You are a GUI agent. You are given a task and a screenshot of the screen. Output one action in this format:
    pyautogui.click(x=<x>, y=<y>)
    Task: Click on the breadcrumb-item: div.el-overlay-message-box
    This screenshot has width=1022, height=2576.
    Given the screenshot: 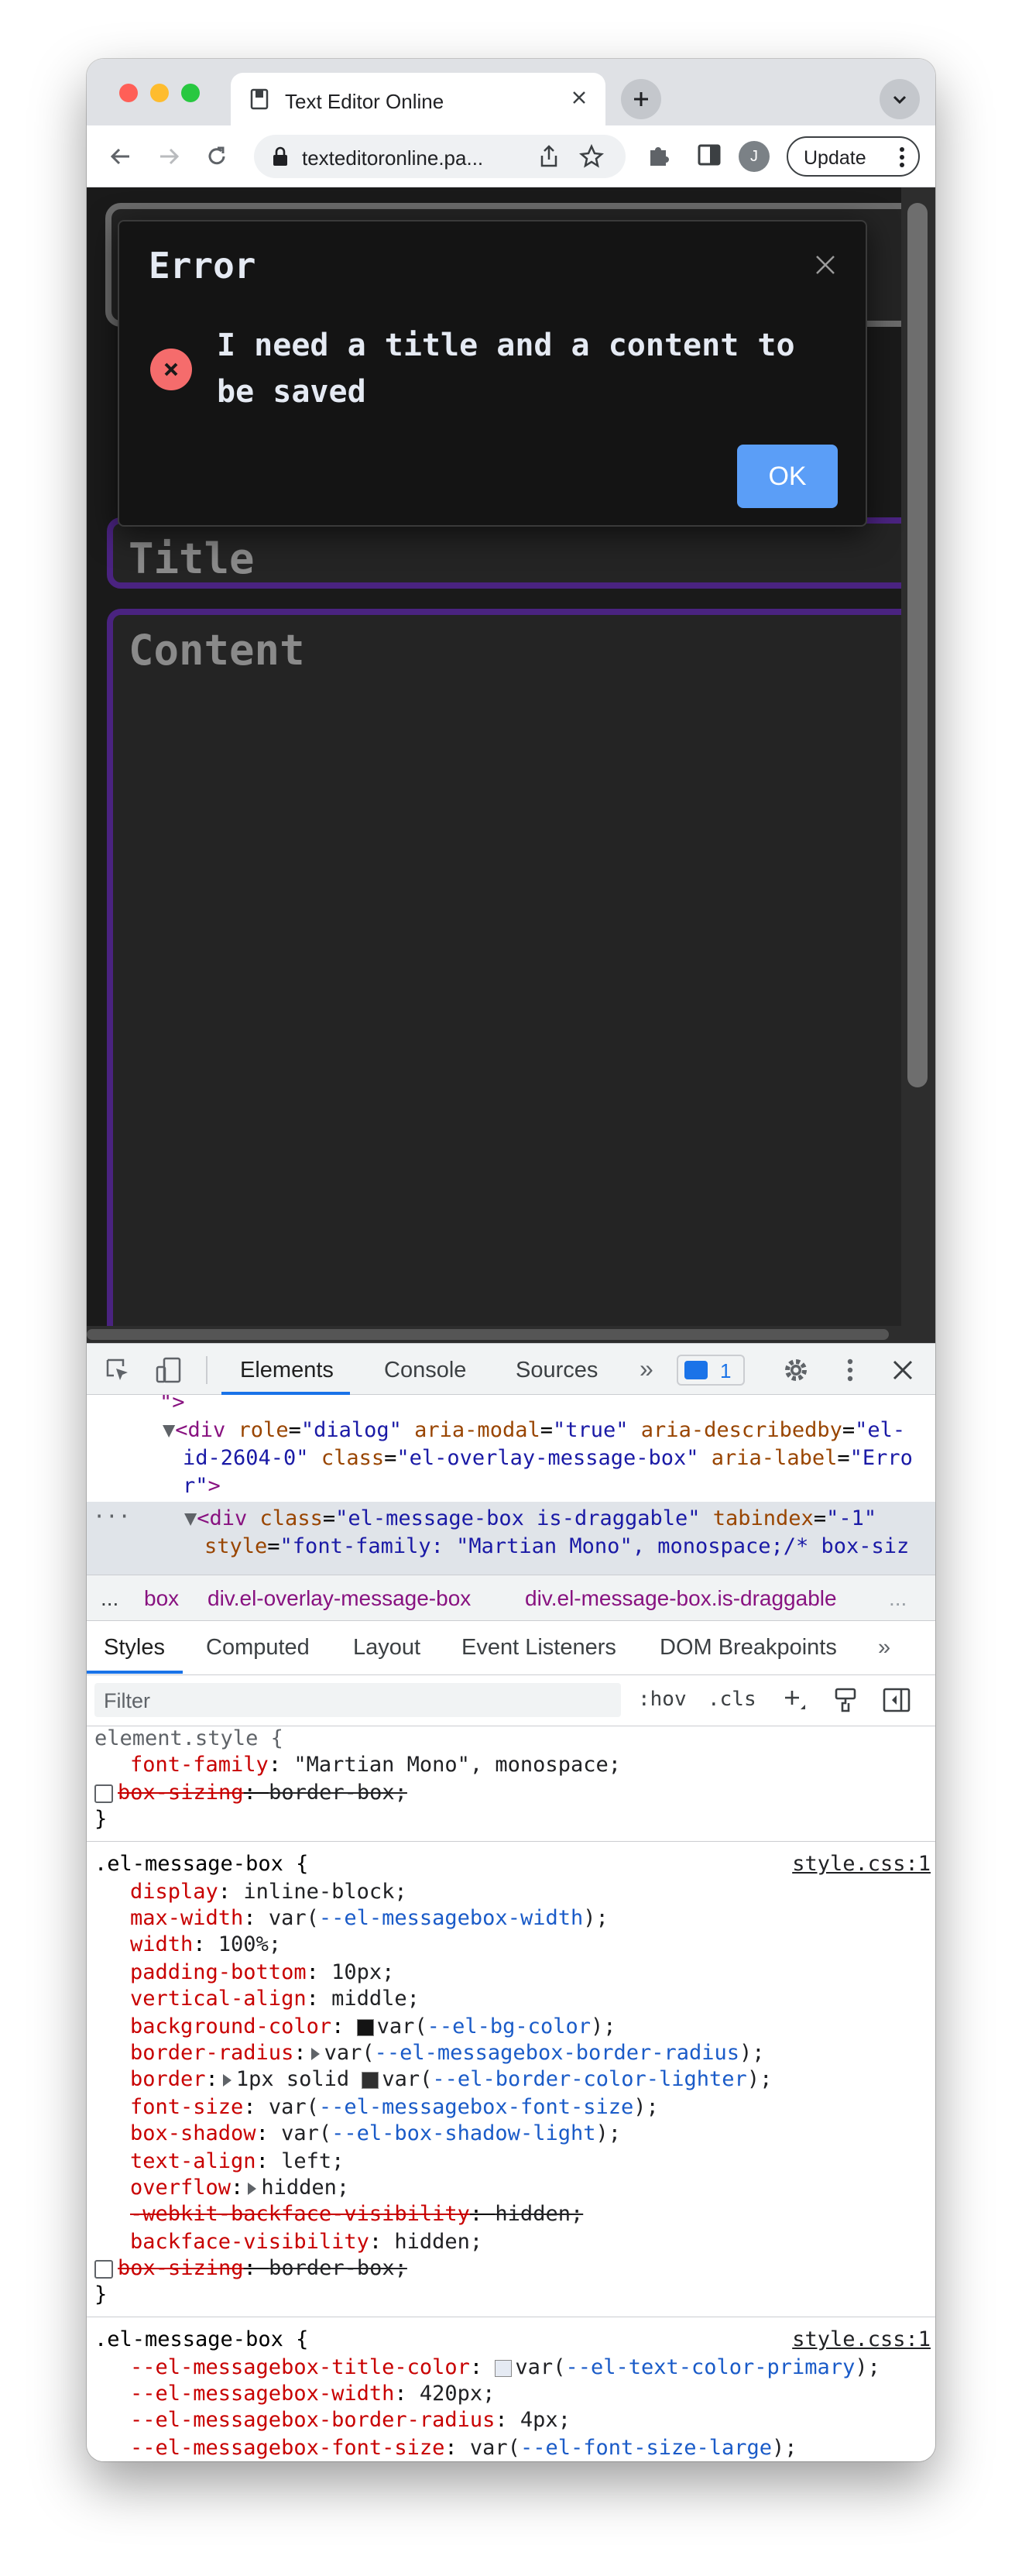 What is the action you would take?
    pyautogui.click(x=339, y=1598)
    